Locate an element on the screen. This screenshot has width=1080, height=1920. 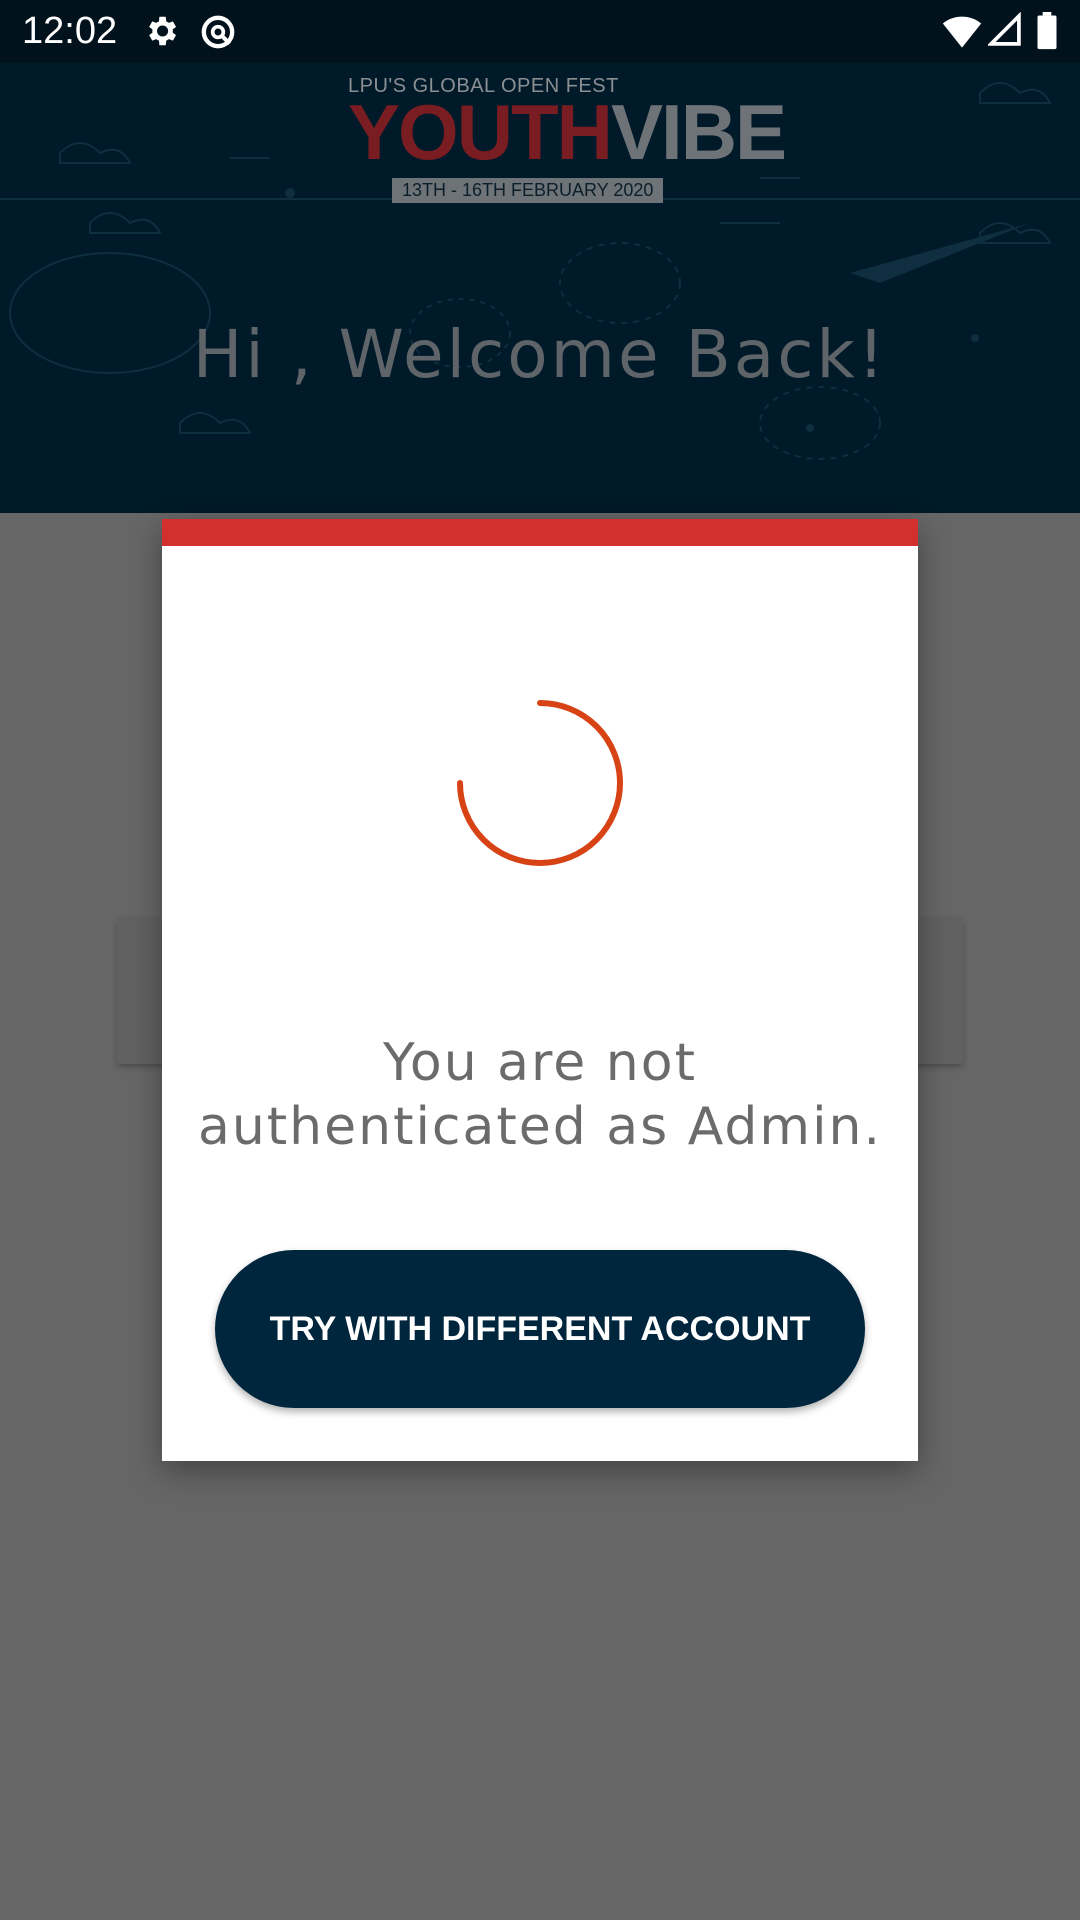
logo-dates: 13TH - 16TH FEBRUARY 2020 is located at coordinates (528, 190).